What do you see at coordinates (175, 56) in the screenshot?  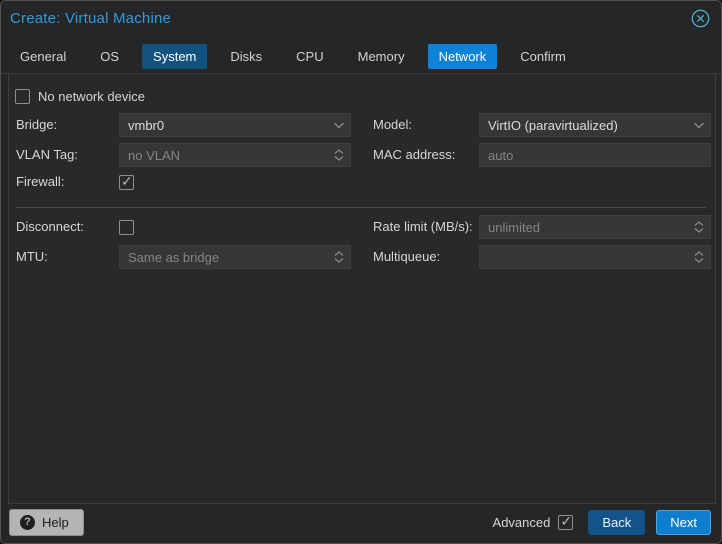 I see `tab-system: System` at bounding box center [175, 56].